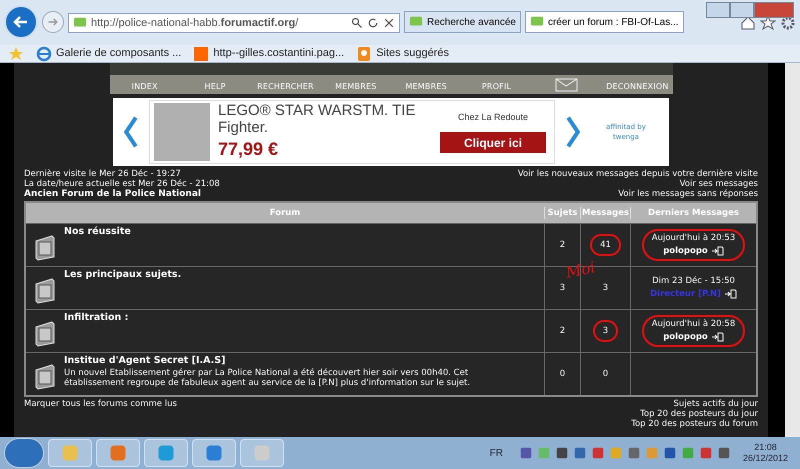  What do you see at coordinates (373, 23) in the screenshot?
I see `refresh-icon` at bounding box center [373, 23].